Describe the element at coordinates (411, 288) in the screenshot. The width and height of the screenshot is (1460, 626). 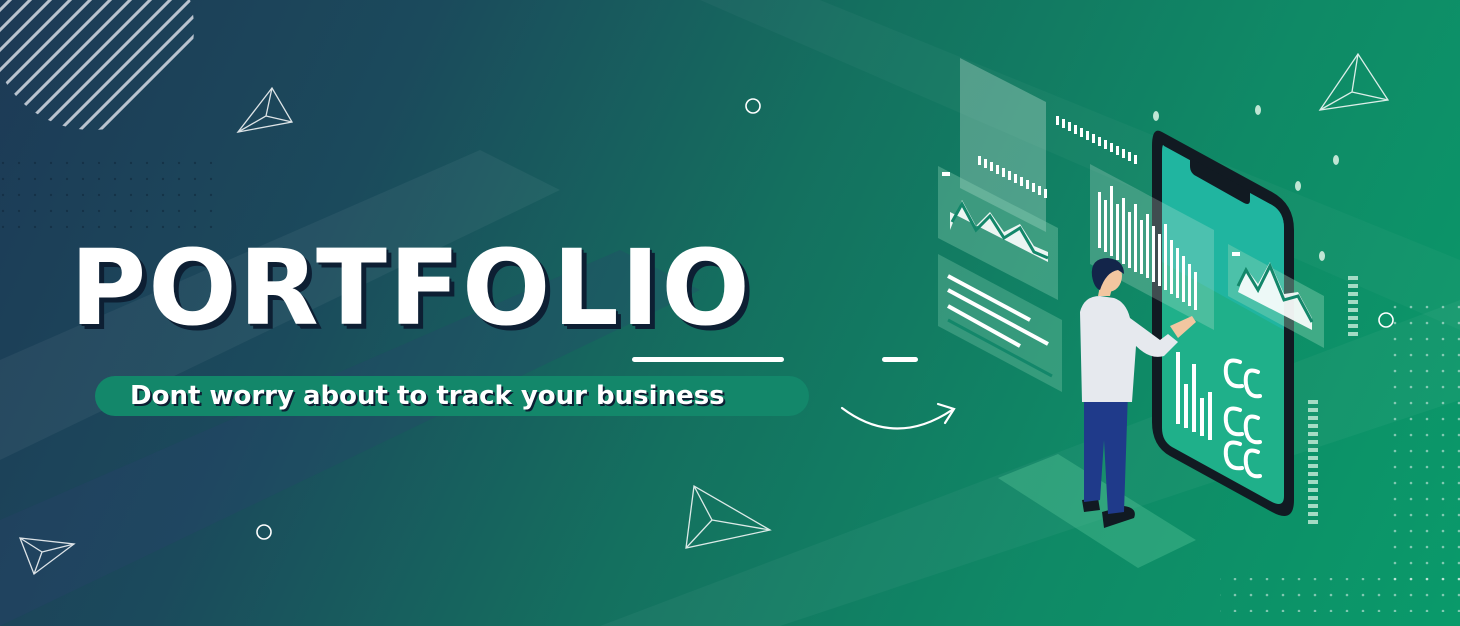
I see `banner-title: PORTFOLIO` at that location.